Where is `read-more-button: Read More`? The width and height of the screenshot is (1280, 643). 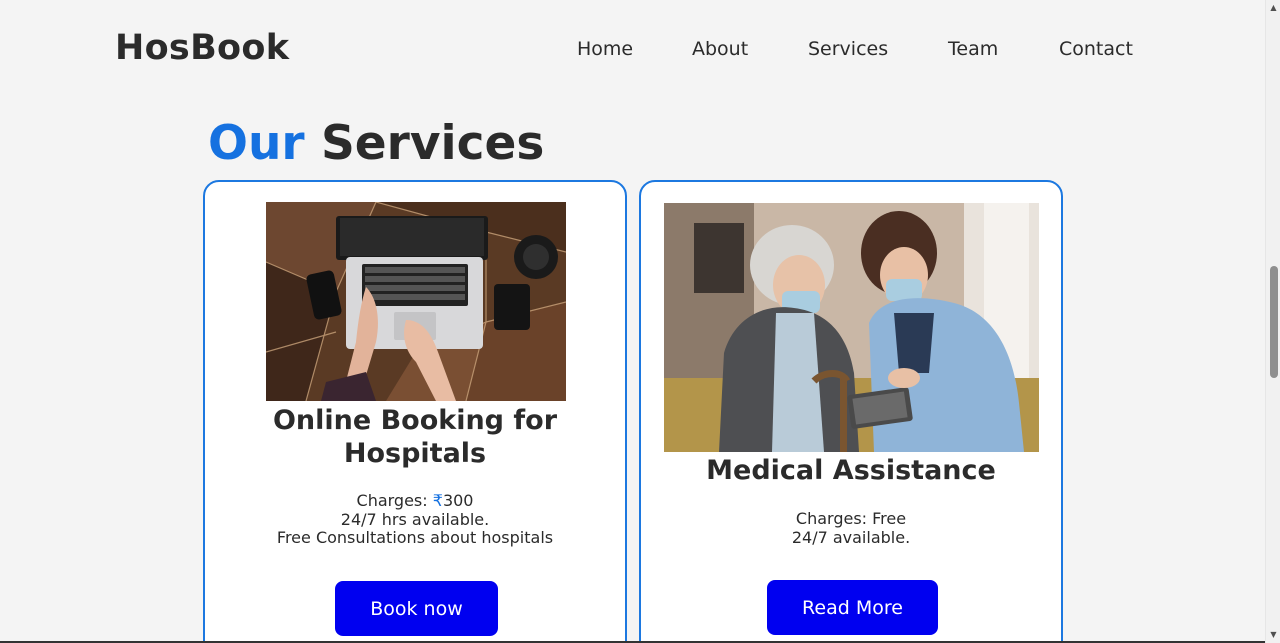
read-more-button: Read More is located at coordinates (852, 607).